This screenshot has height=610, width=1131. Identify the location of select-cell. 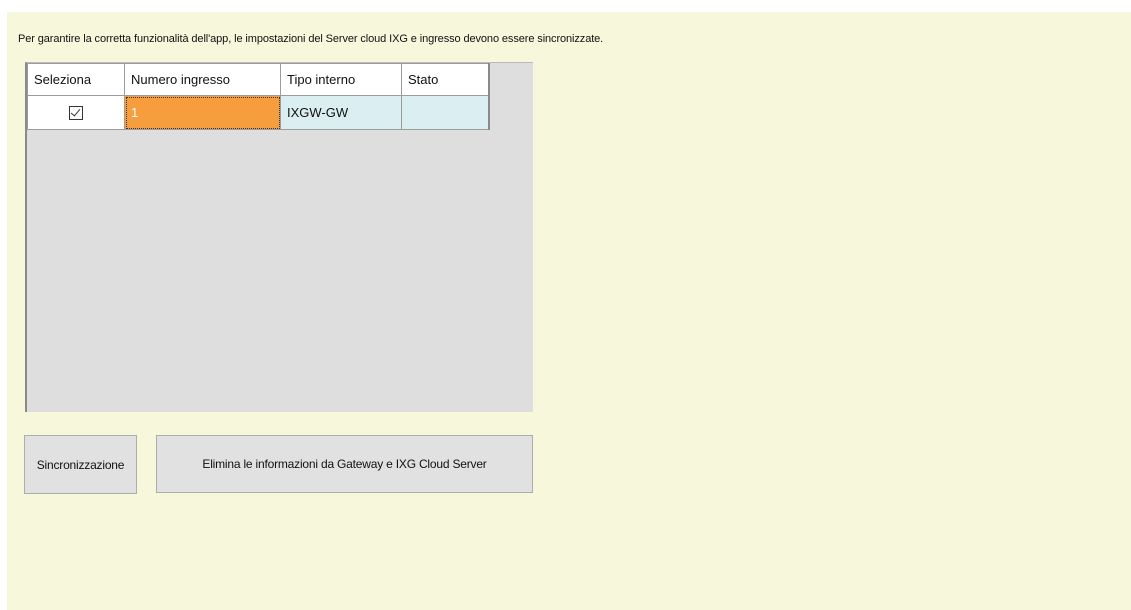
(76, 112).